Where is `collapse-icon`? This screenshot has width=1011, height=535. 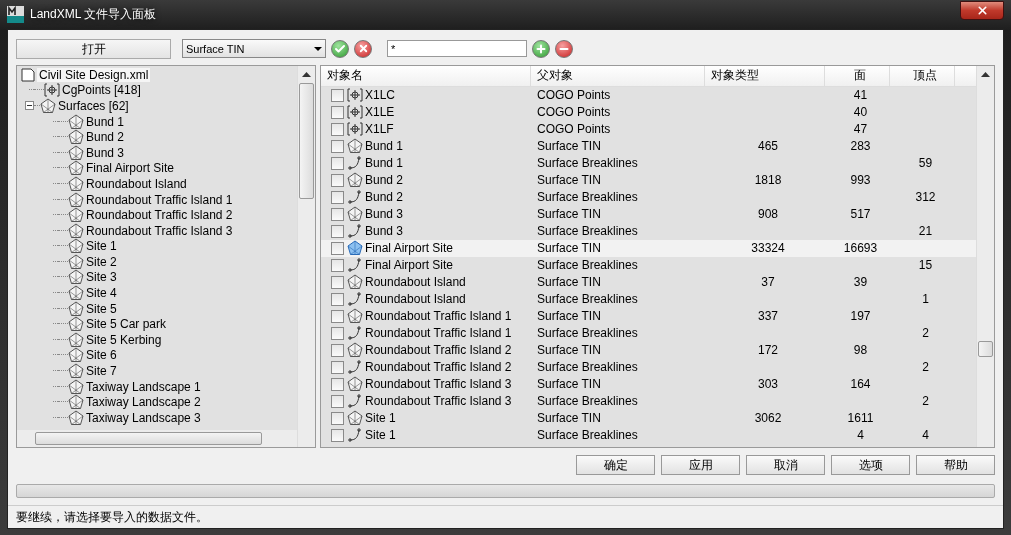 collapse-icon is located at coordinates (29, 106).